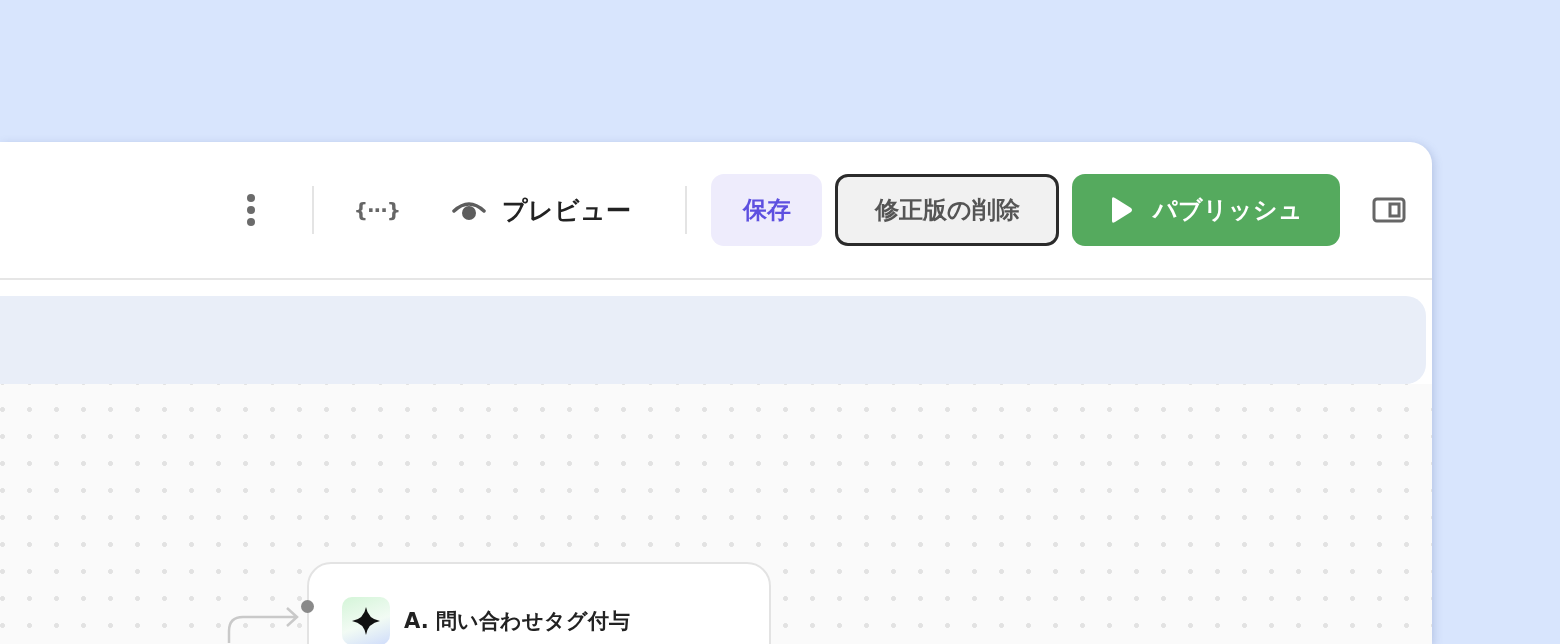  I want to click on more-icon, so click(250, 210).